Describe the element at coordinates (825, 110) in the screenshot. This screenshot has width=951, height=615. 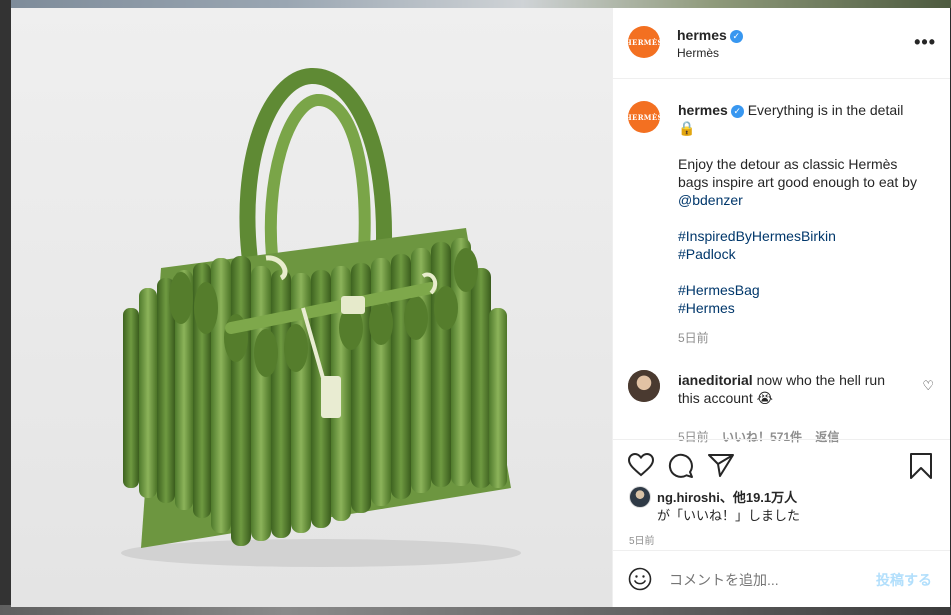
I see `caption-line1: Everything is in the detail` at that location.